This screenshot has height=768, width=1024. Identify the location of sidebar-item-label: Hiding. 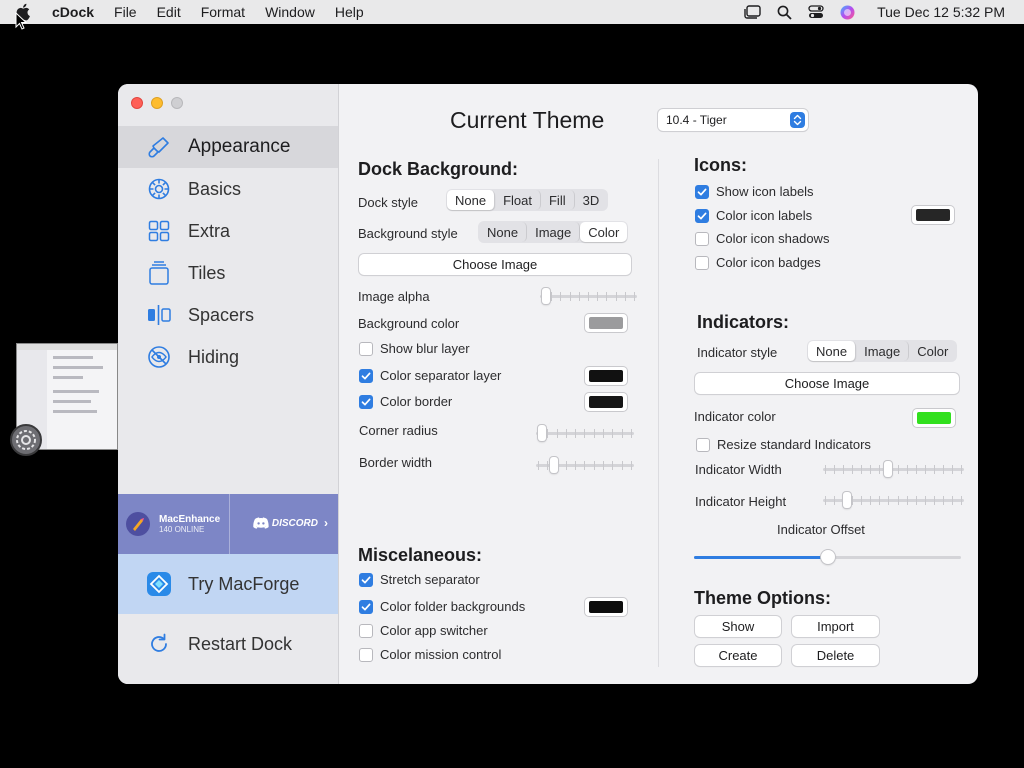
(214, 356).